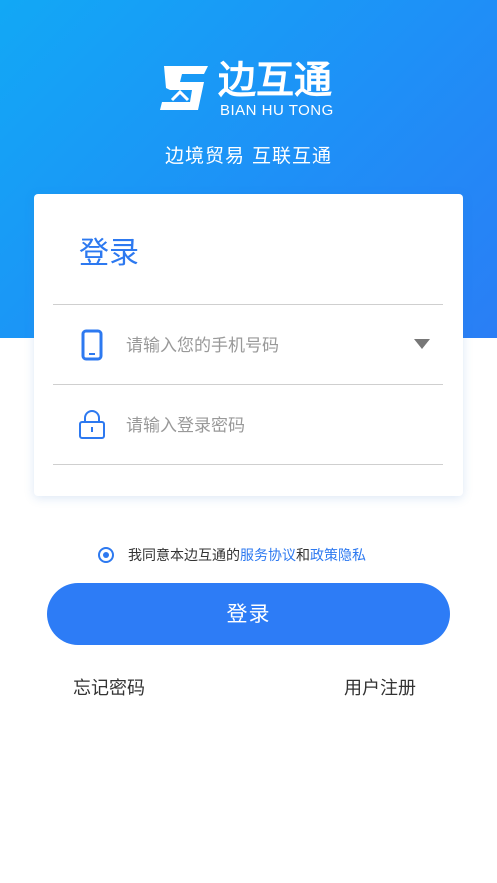 The image size is (497, 883). I want to click on brand-name-en: BIAN HU TONG, so click(277, 110).